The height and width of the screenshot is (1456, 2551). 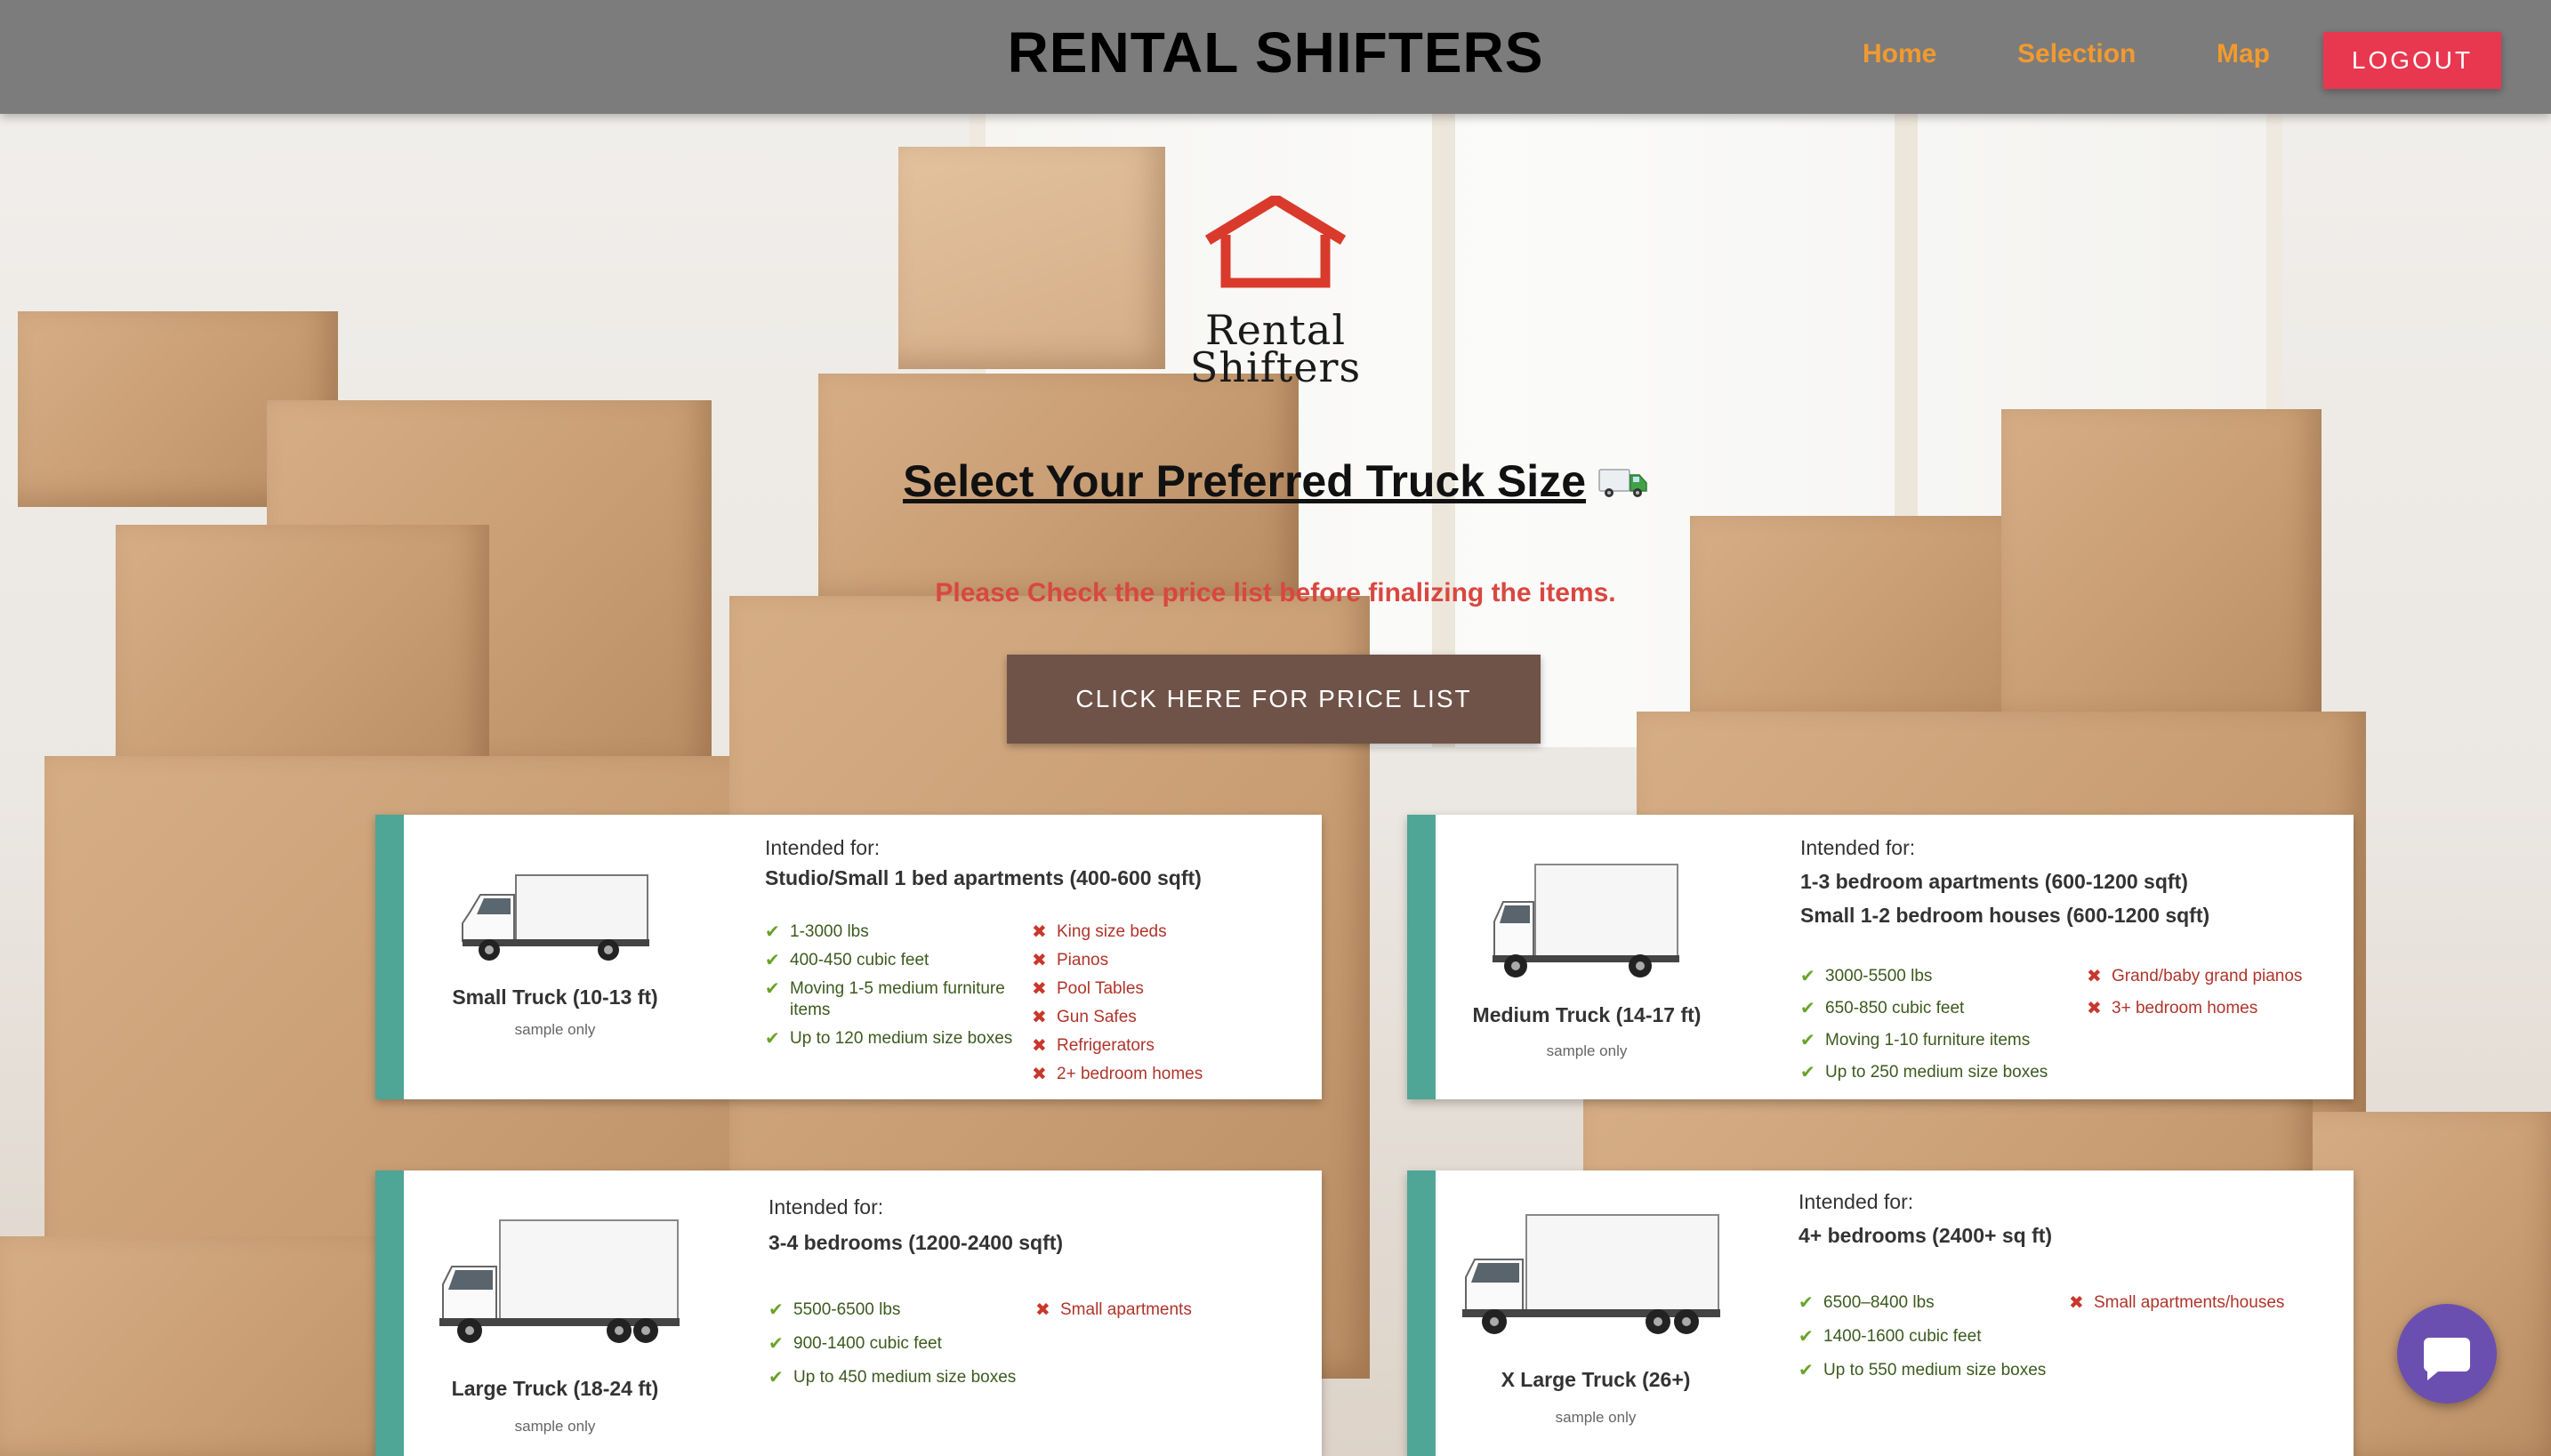 What do you see at coordinates (1165, 932) in the screenshot?
I see `not-suitable-item: ✖ King size beds` at bounding box center [1165, 932].